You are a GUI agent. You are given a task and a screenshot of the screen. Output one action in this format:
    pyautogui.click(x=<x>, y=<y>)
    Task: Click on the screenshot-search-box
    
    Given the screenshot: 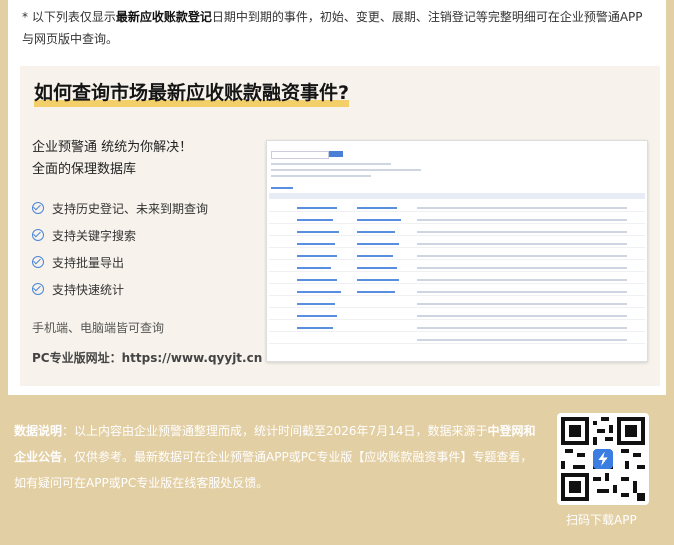 What is the action you would take?
    pyautogui.click(x=300, y=155)
    